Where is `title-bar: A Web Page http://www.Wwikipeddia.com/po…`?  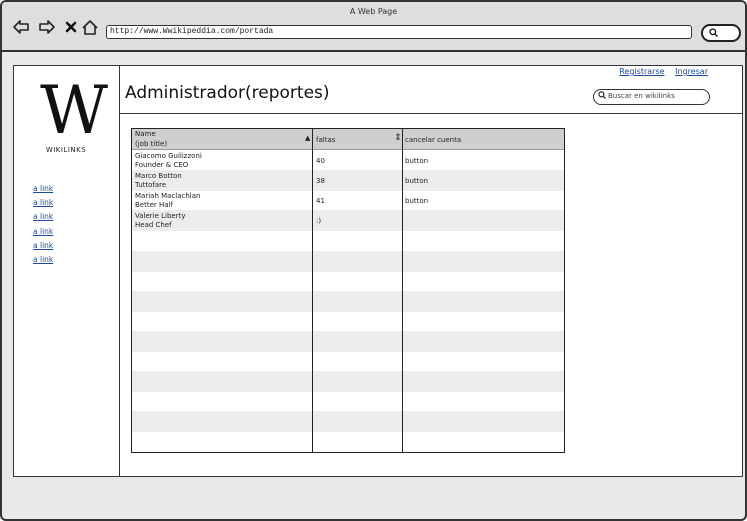 title-bar: A Web Page http://www.Wwikipeddia.com/po… is located at coordinates (373, 27).